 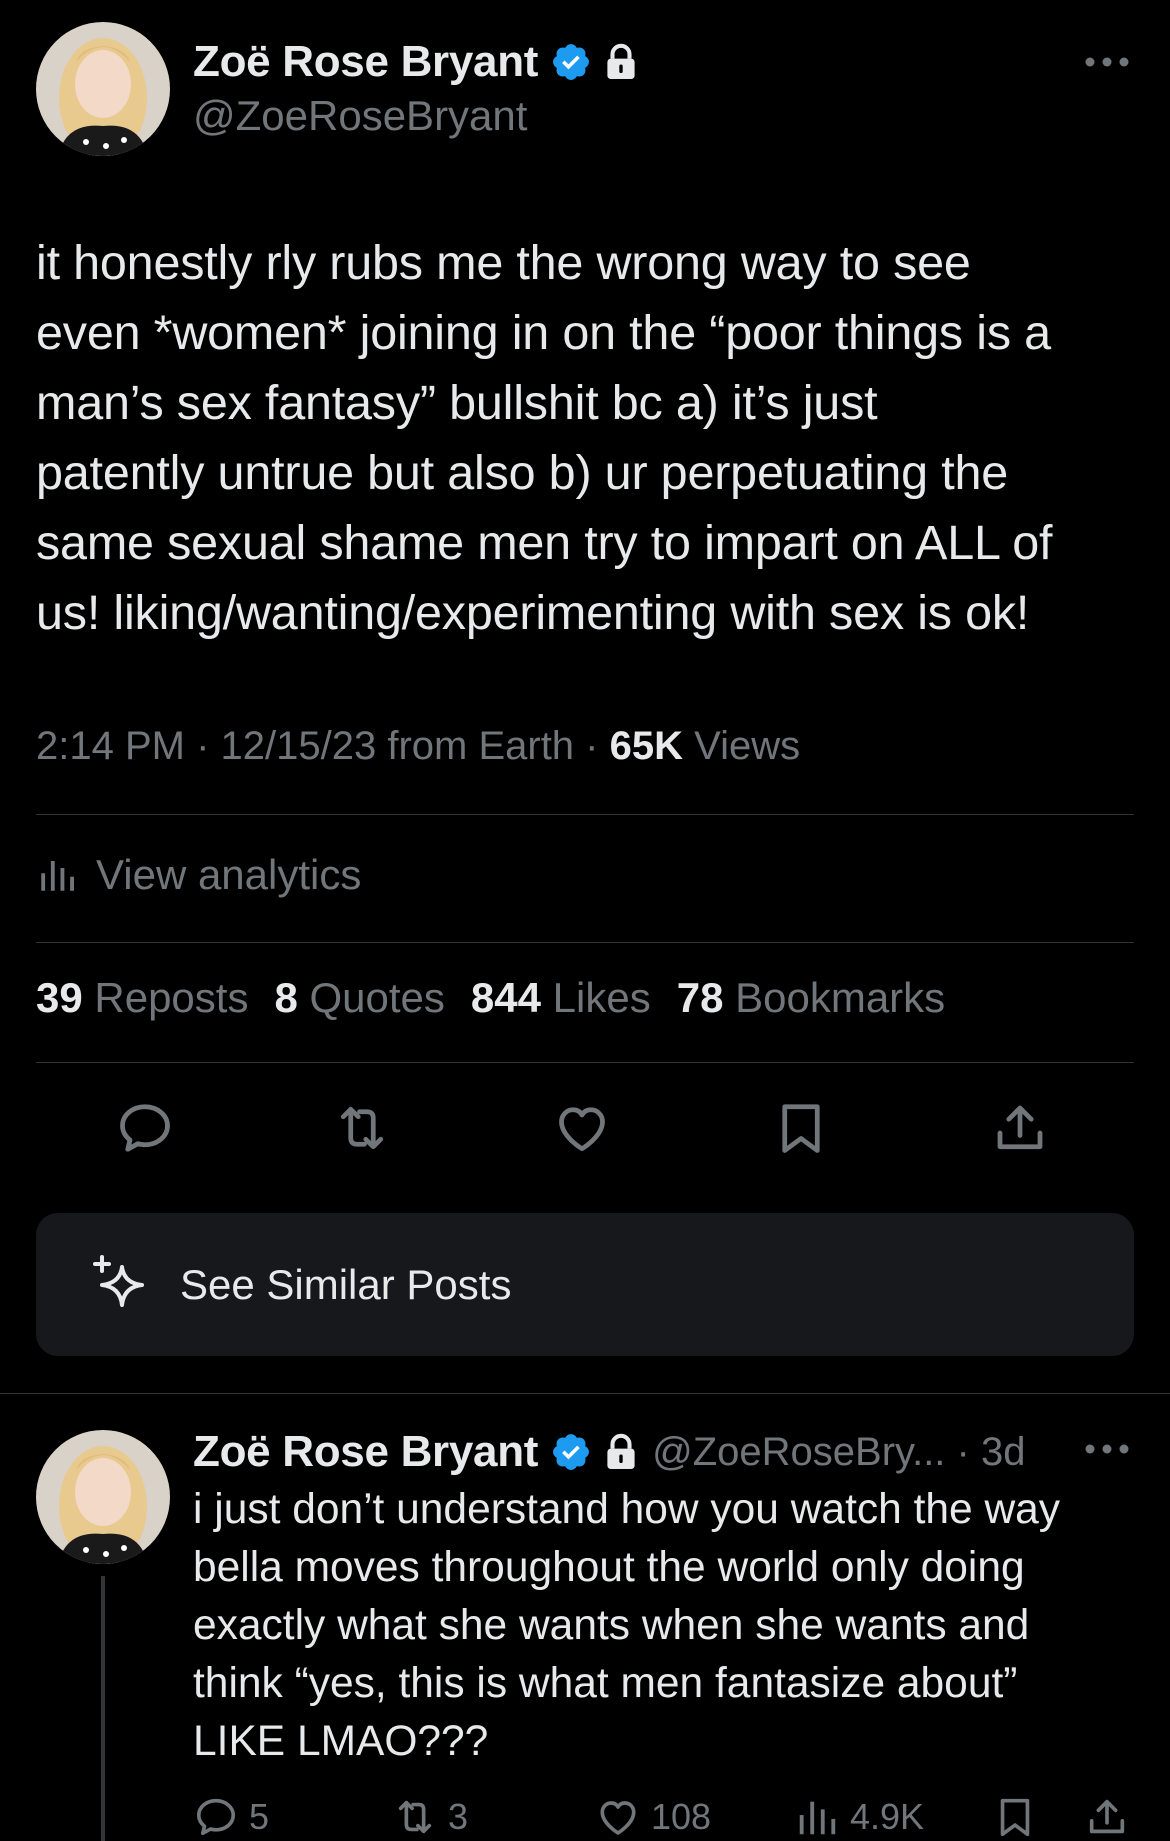 I want to click on view-analytics-button: View analytics, so click(x=198, y=875).